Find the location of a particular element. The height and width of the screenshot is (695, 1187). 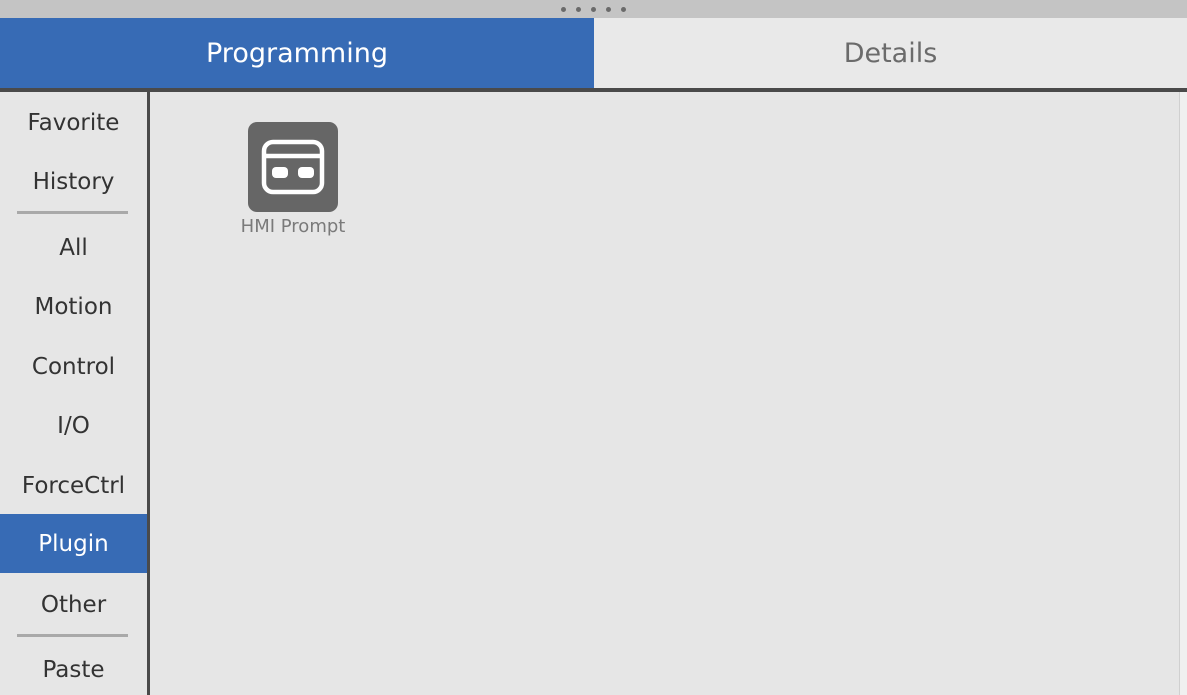

sidebar-item-history: History is located at coordinates (73, 181).